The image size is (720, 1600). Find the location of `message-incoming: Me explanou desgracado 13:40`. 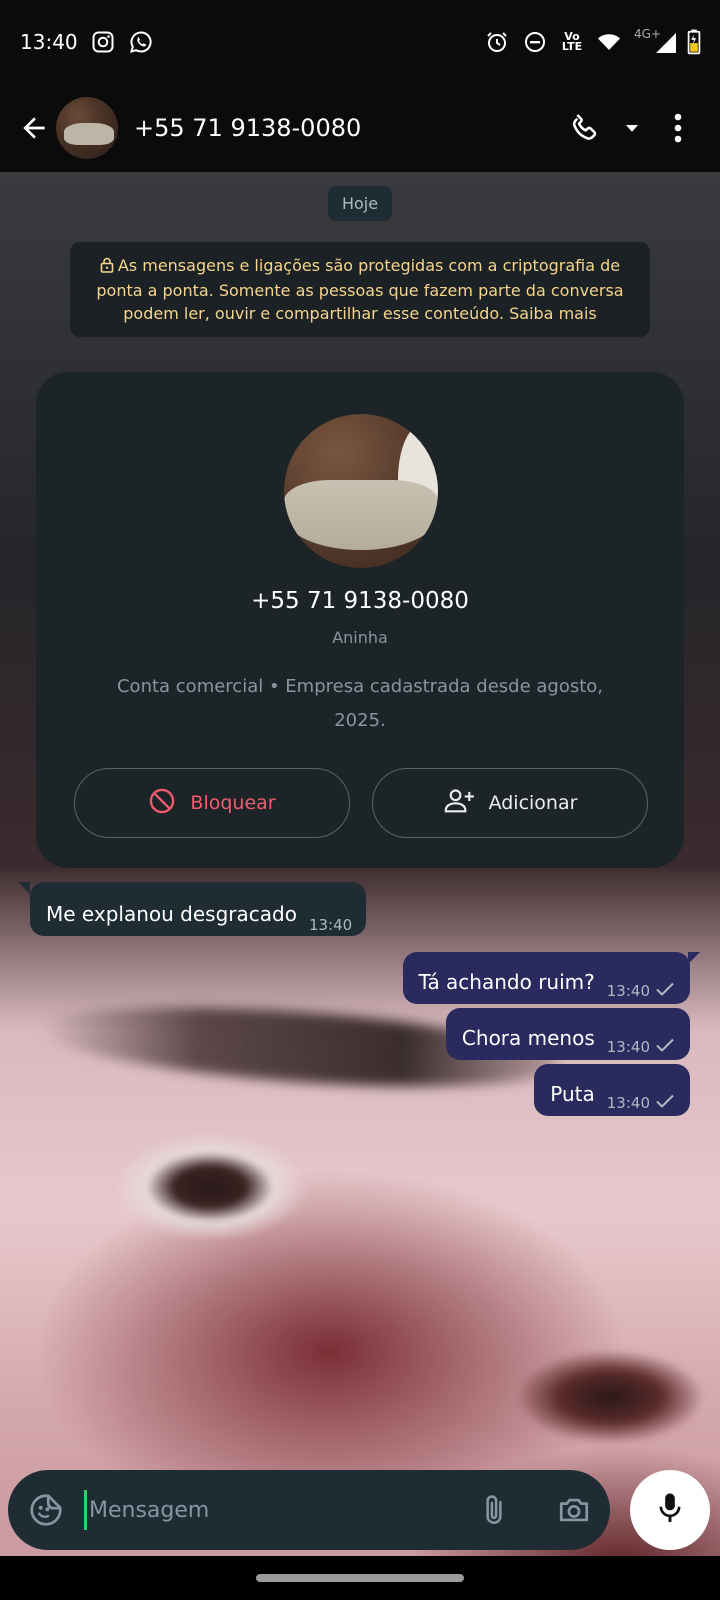

message-incoming: Me explanou desgracado 13:40 is located at coordinates (198, 909).